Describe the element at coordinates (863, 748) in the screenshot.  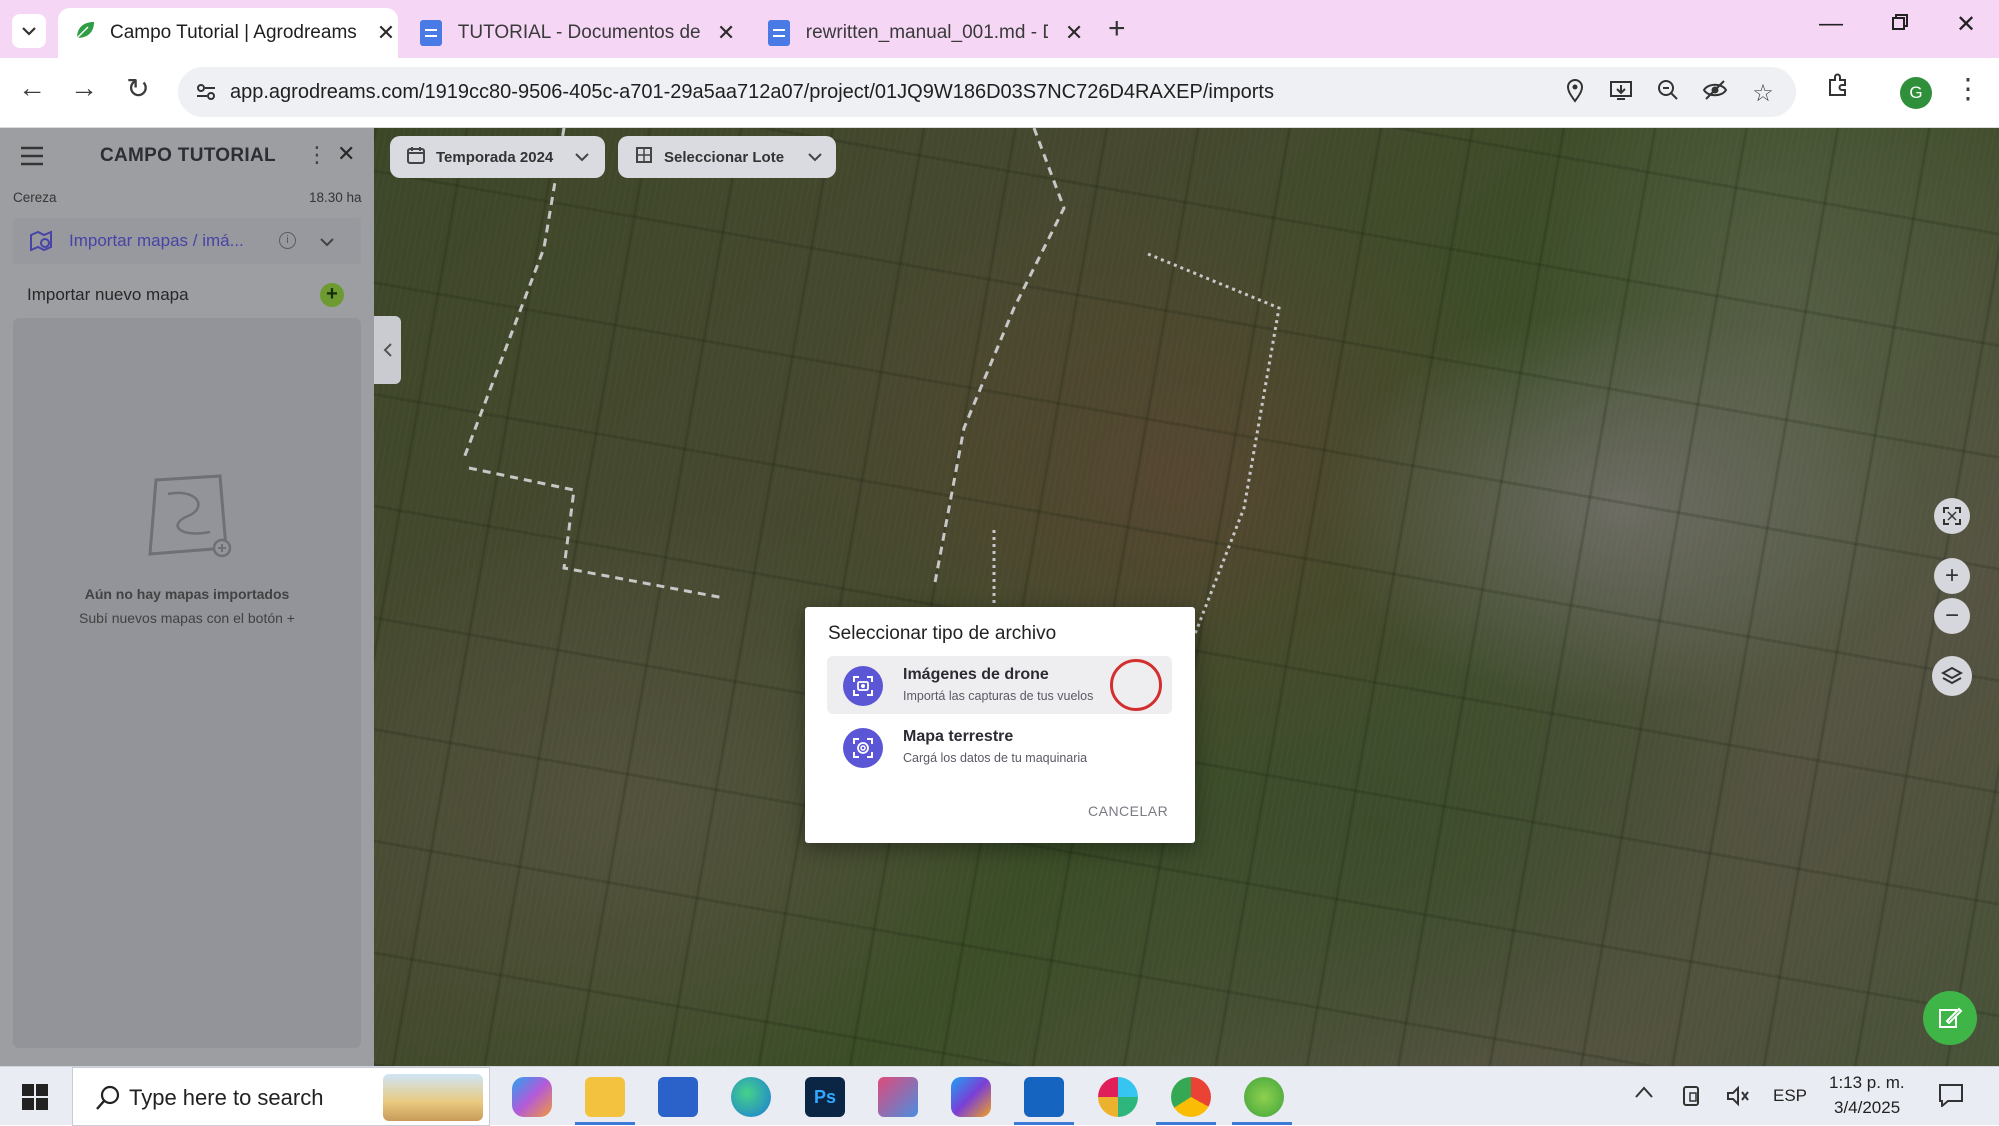
I see `ground-map-icon` at that location.